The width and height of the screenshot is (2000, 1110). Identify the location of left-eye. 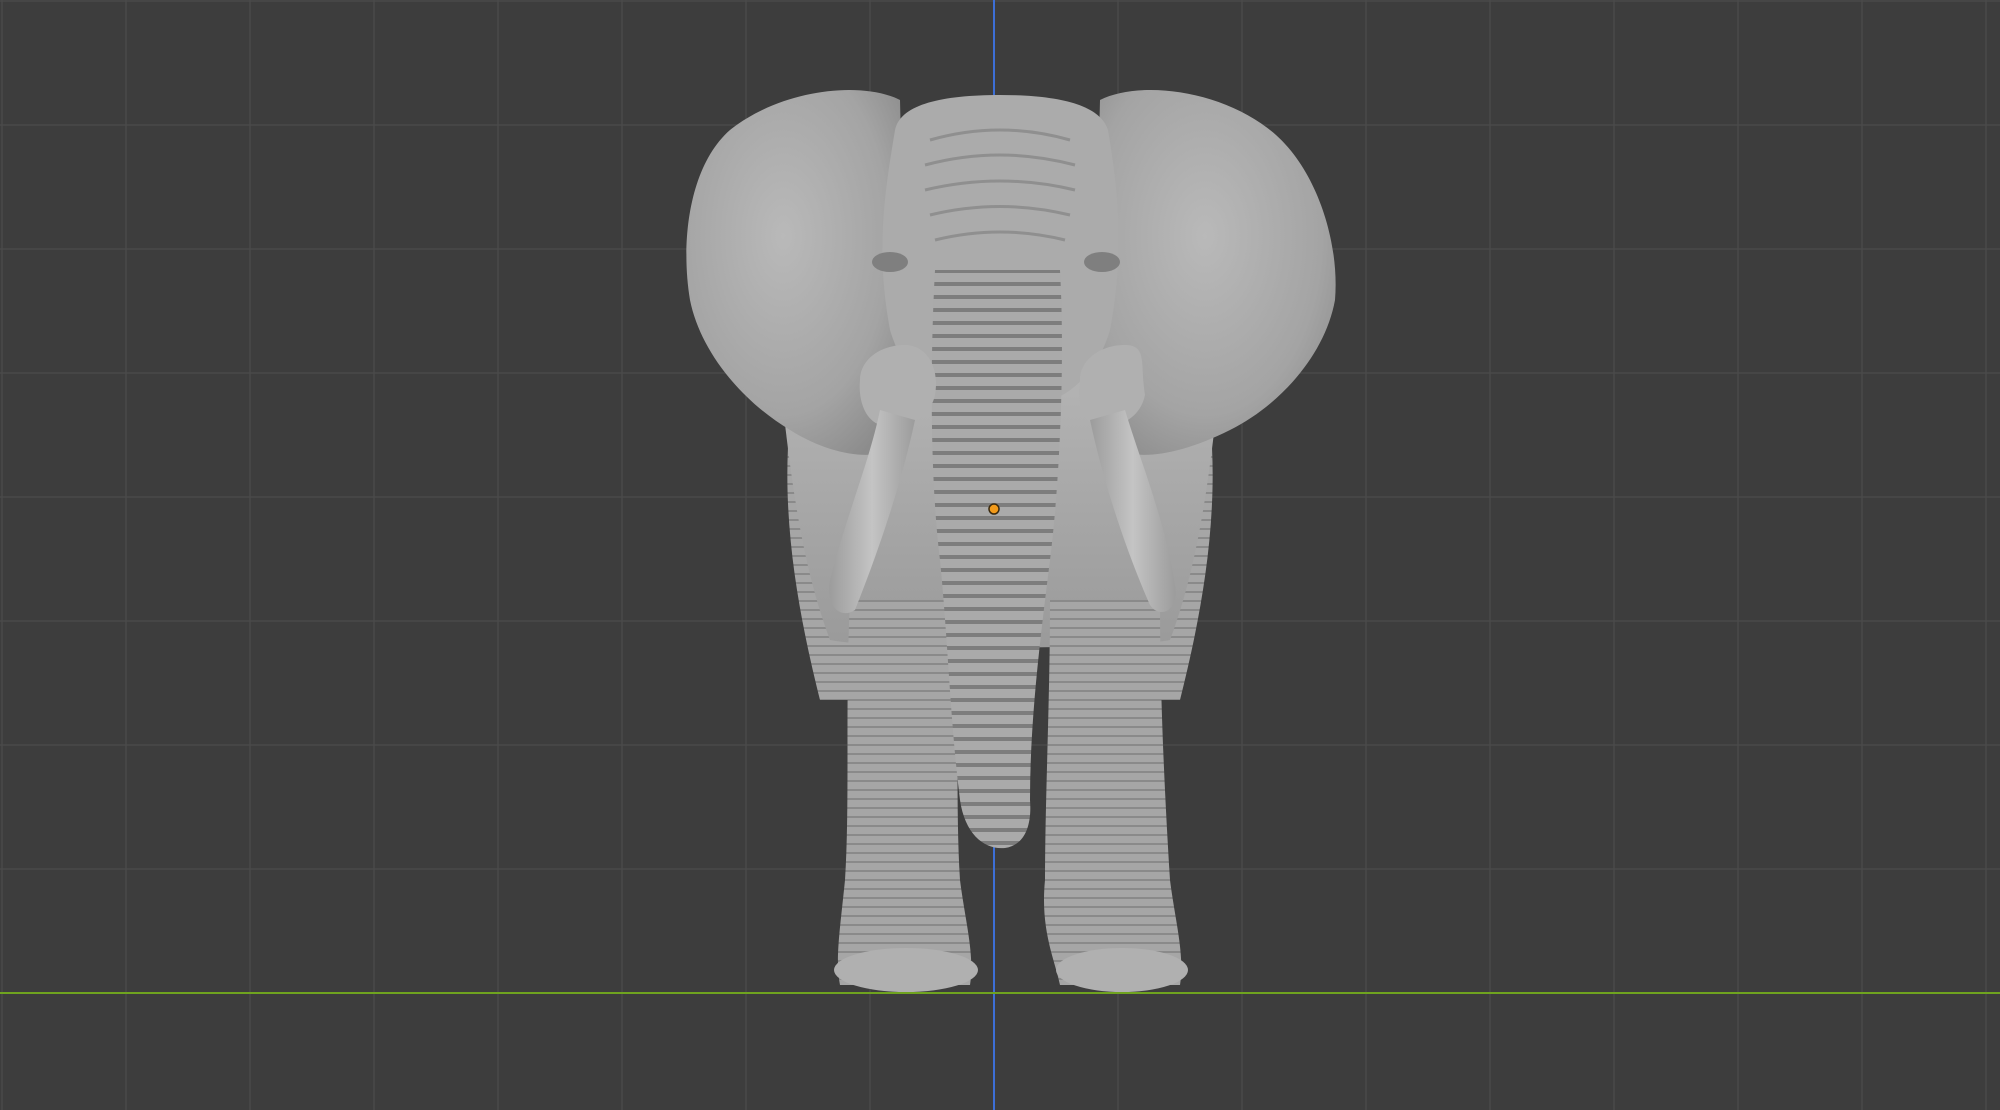
(890, 262).